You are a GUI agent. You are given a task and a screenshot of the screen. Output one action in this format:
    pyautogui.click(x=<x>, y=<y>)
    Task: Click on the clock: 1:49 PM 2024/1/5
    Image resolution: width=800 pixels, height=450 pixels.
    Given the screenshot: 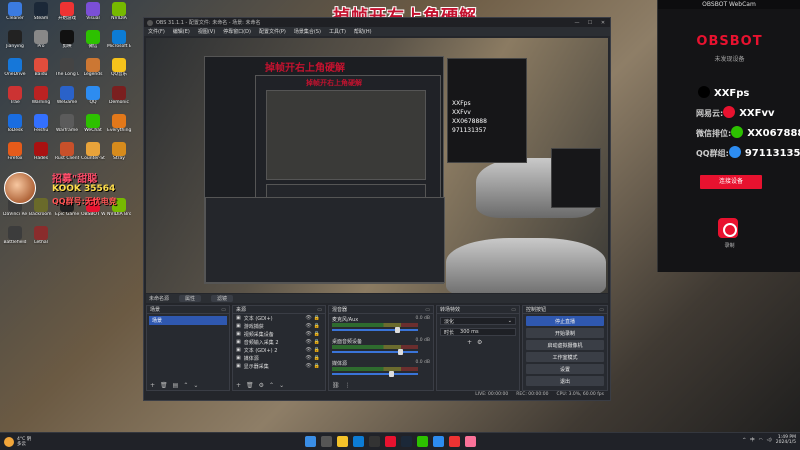 What is the action you would take?
    pyautogui.click(x=786, y=440)
    